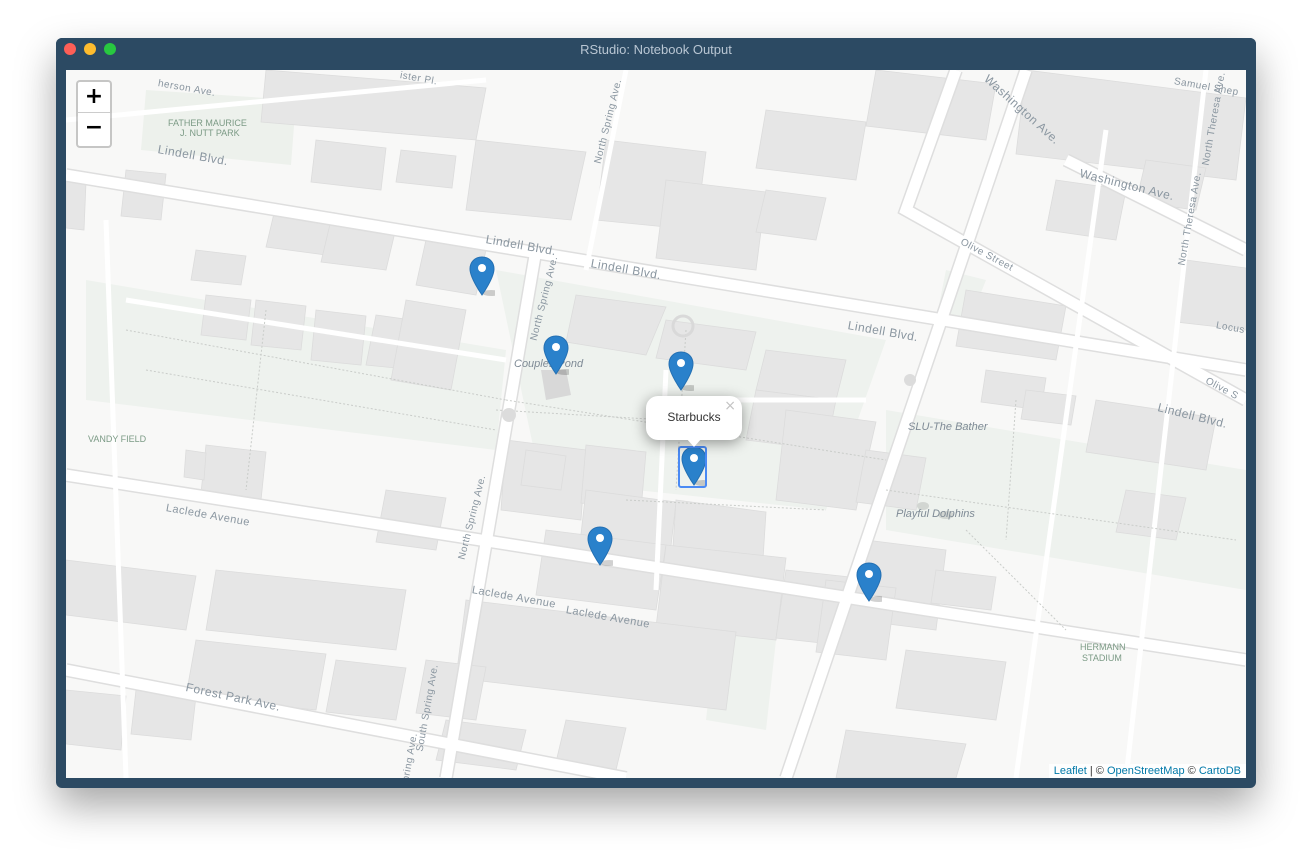  What do you see at coordinates (1070, 771) in the screenshot?
I see `leaflet-link: Leaflet` at bounding box center [1070, 771].